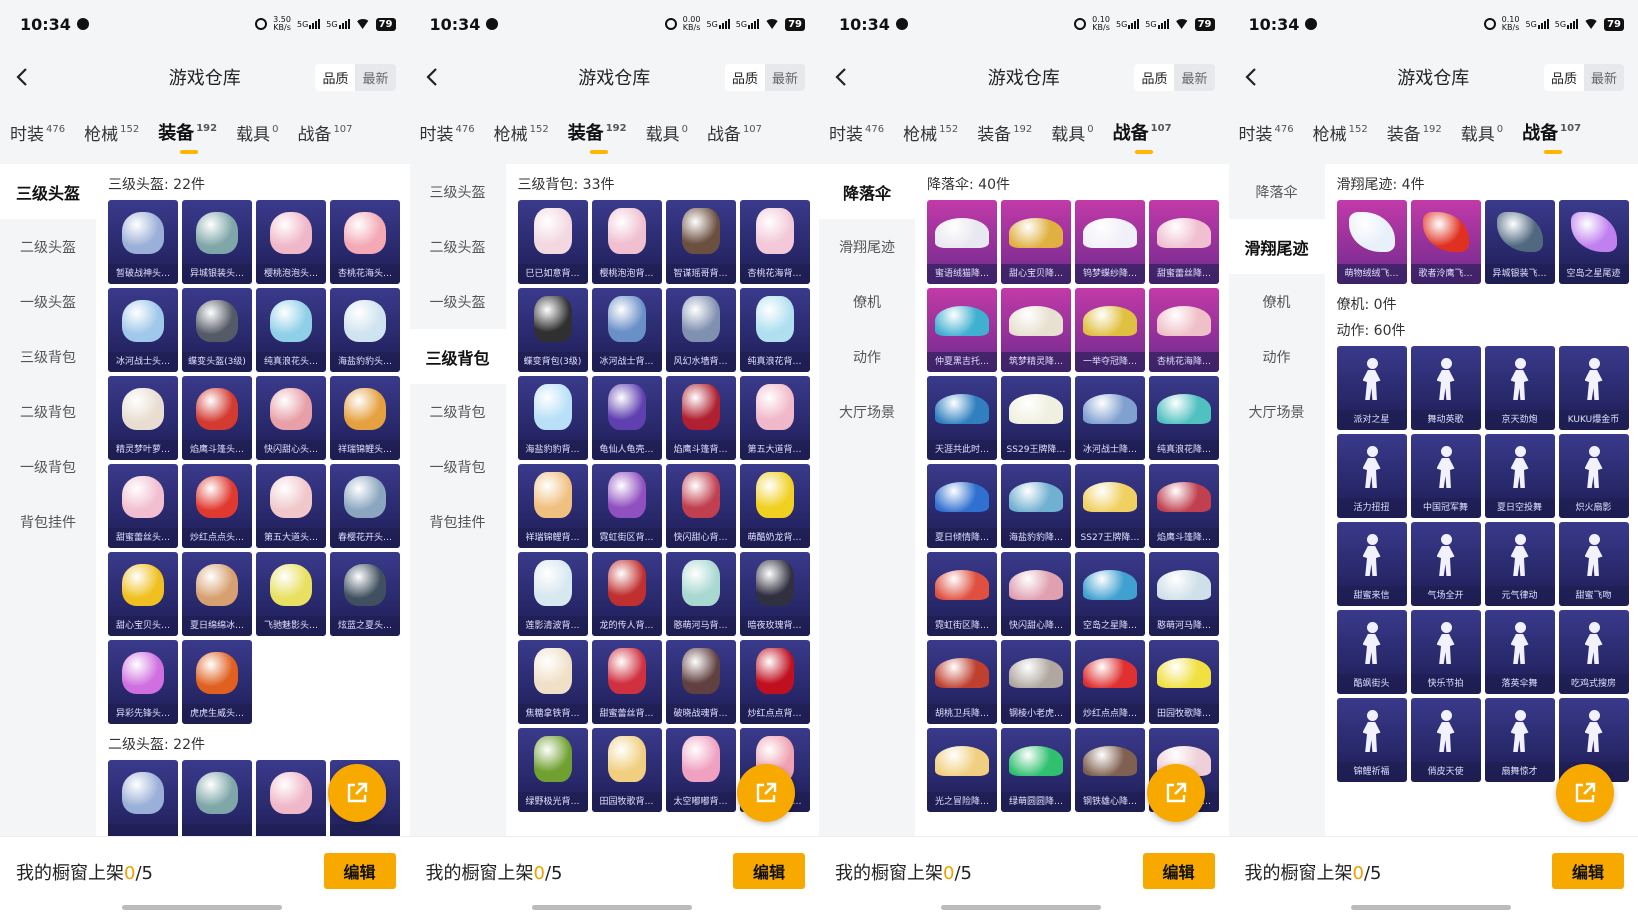 This screenshot has width=1638, height=922. What do you see at coordinates (867, 246) in the screenshot?
I see `sidebar-item: 滑翔尾迹` at bounding box center [867, 246].